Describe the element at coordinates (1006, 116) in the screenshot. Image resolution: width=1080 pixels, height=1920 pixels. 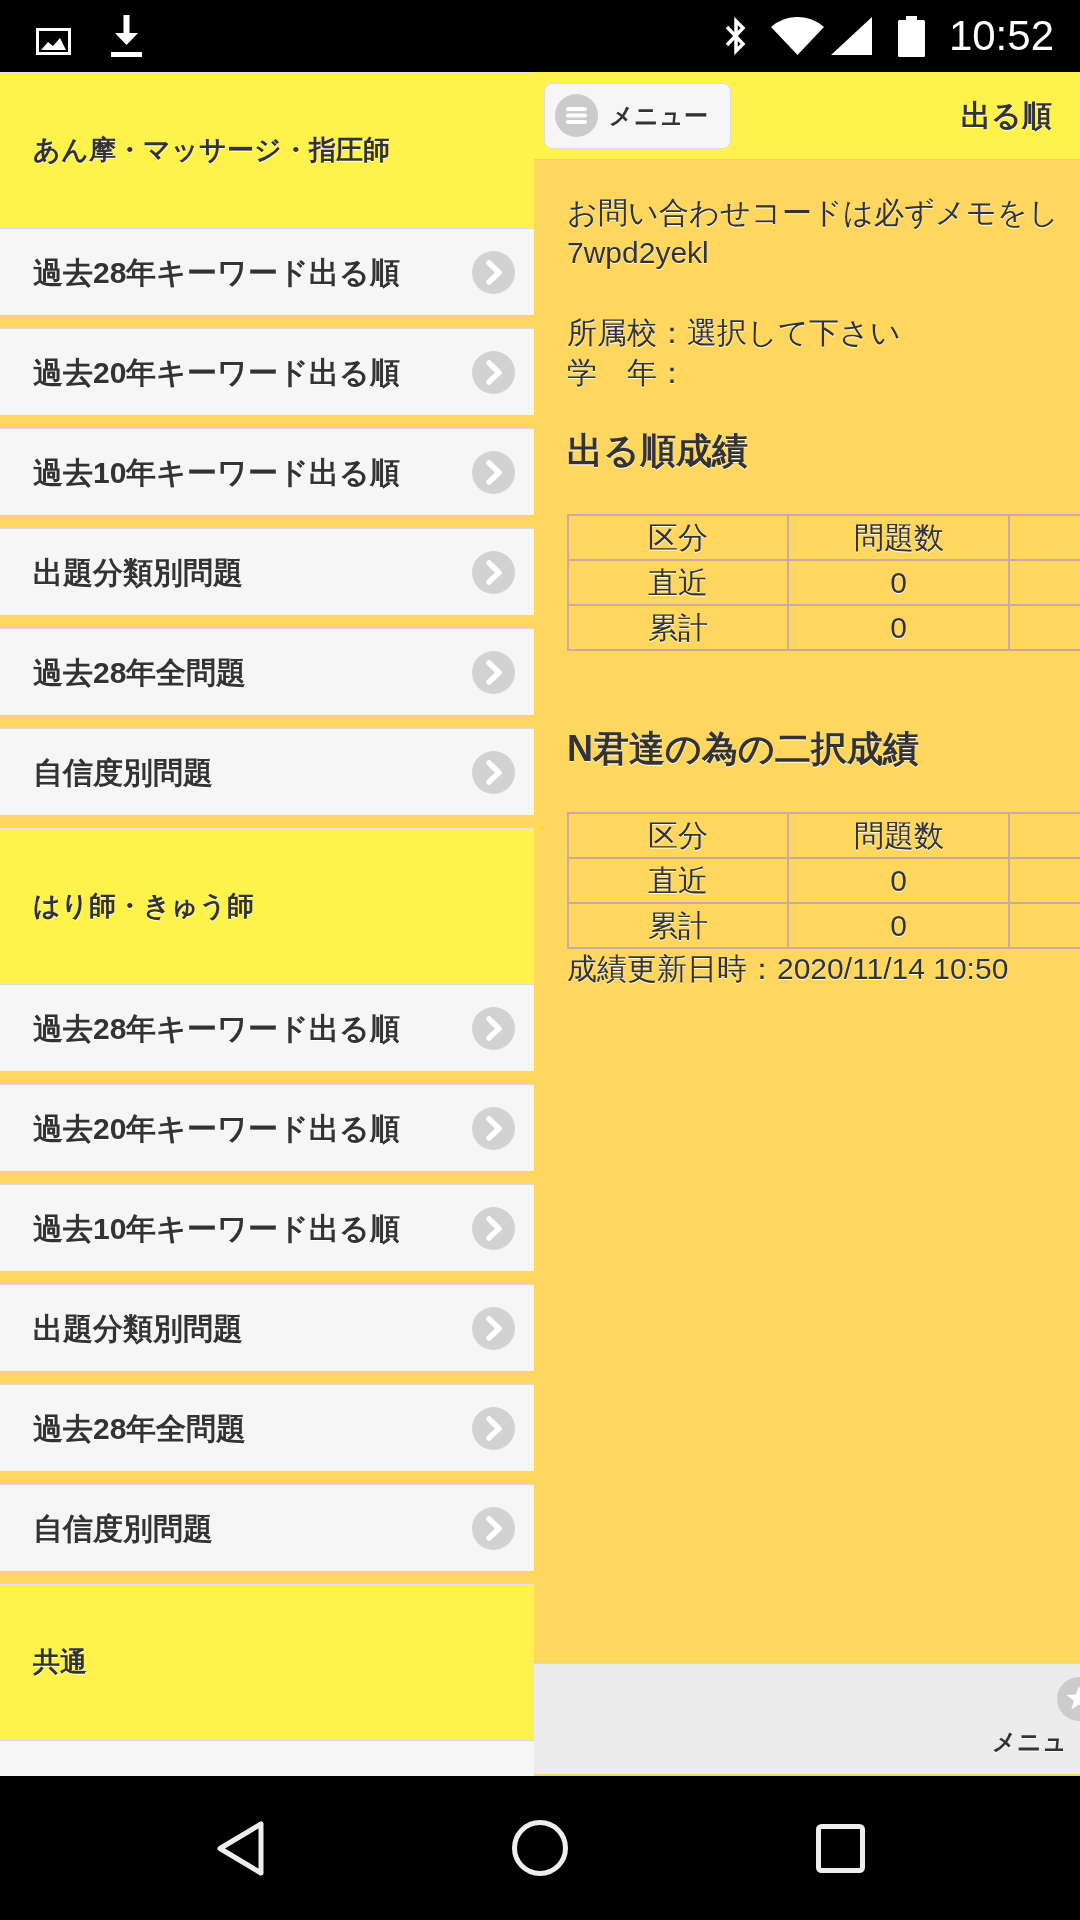
I see `page-title: 出る順` at that location.